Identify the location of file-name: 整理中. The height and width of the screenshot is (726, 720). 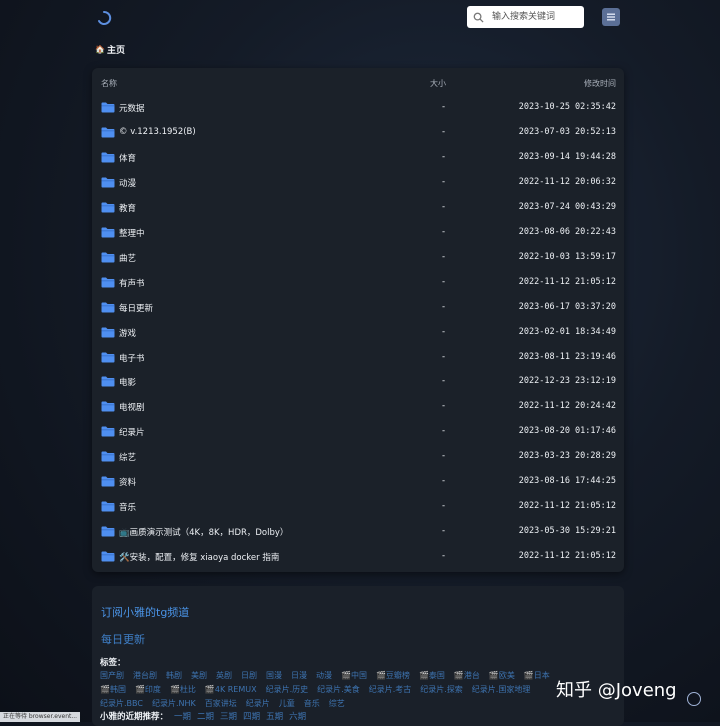
(132, 233).